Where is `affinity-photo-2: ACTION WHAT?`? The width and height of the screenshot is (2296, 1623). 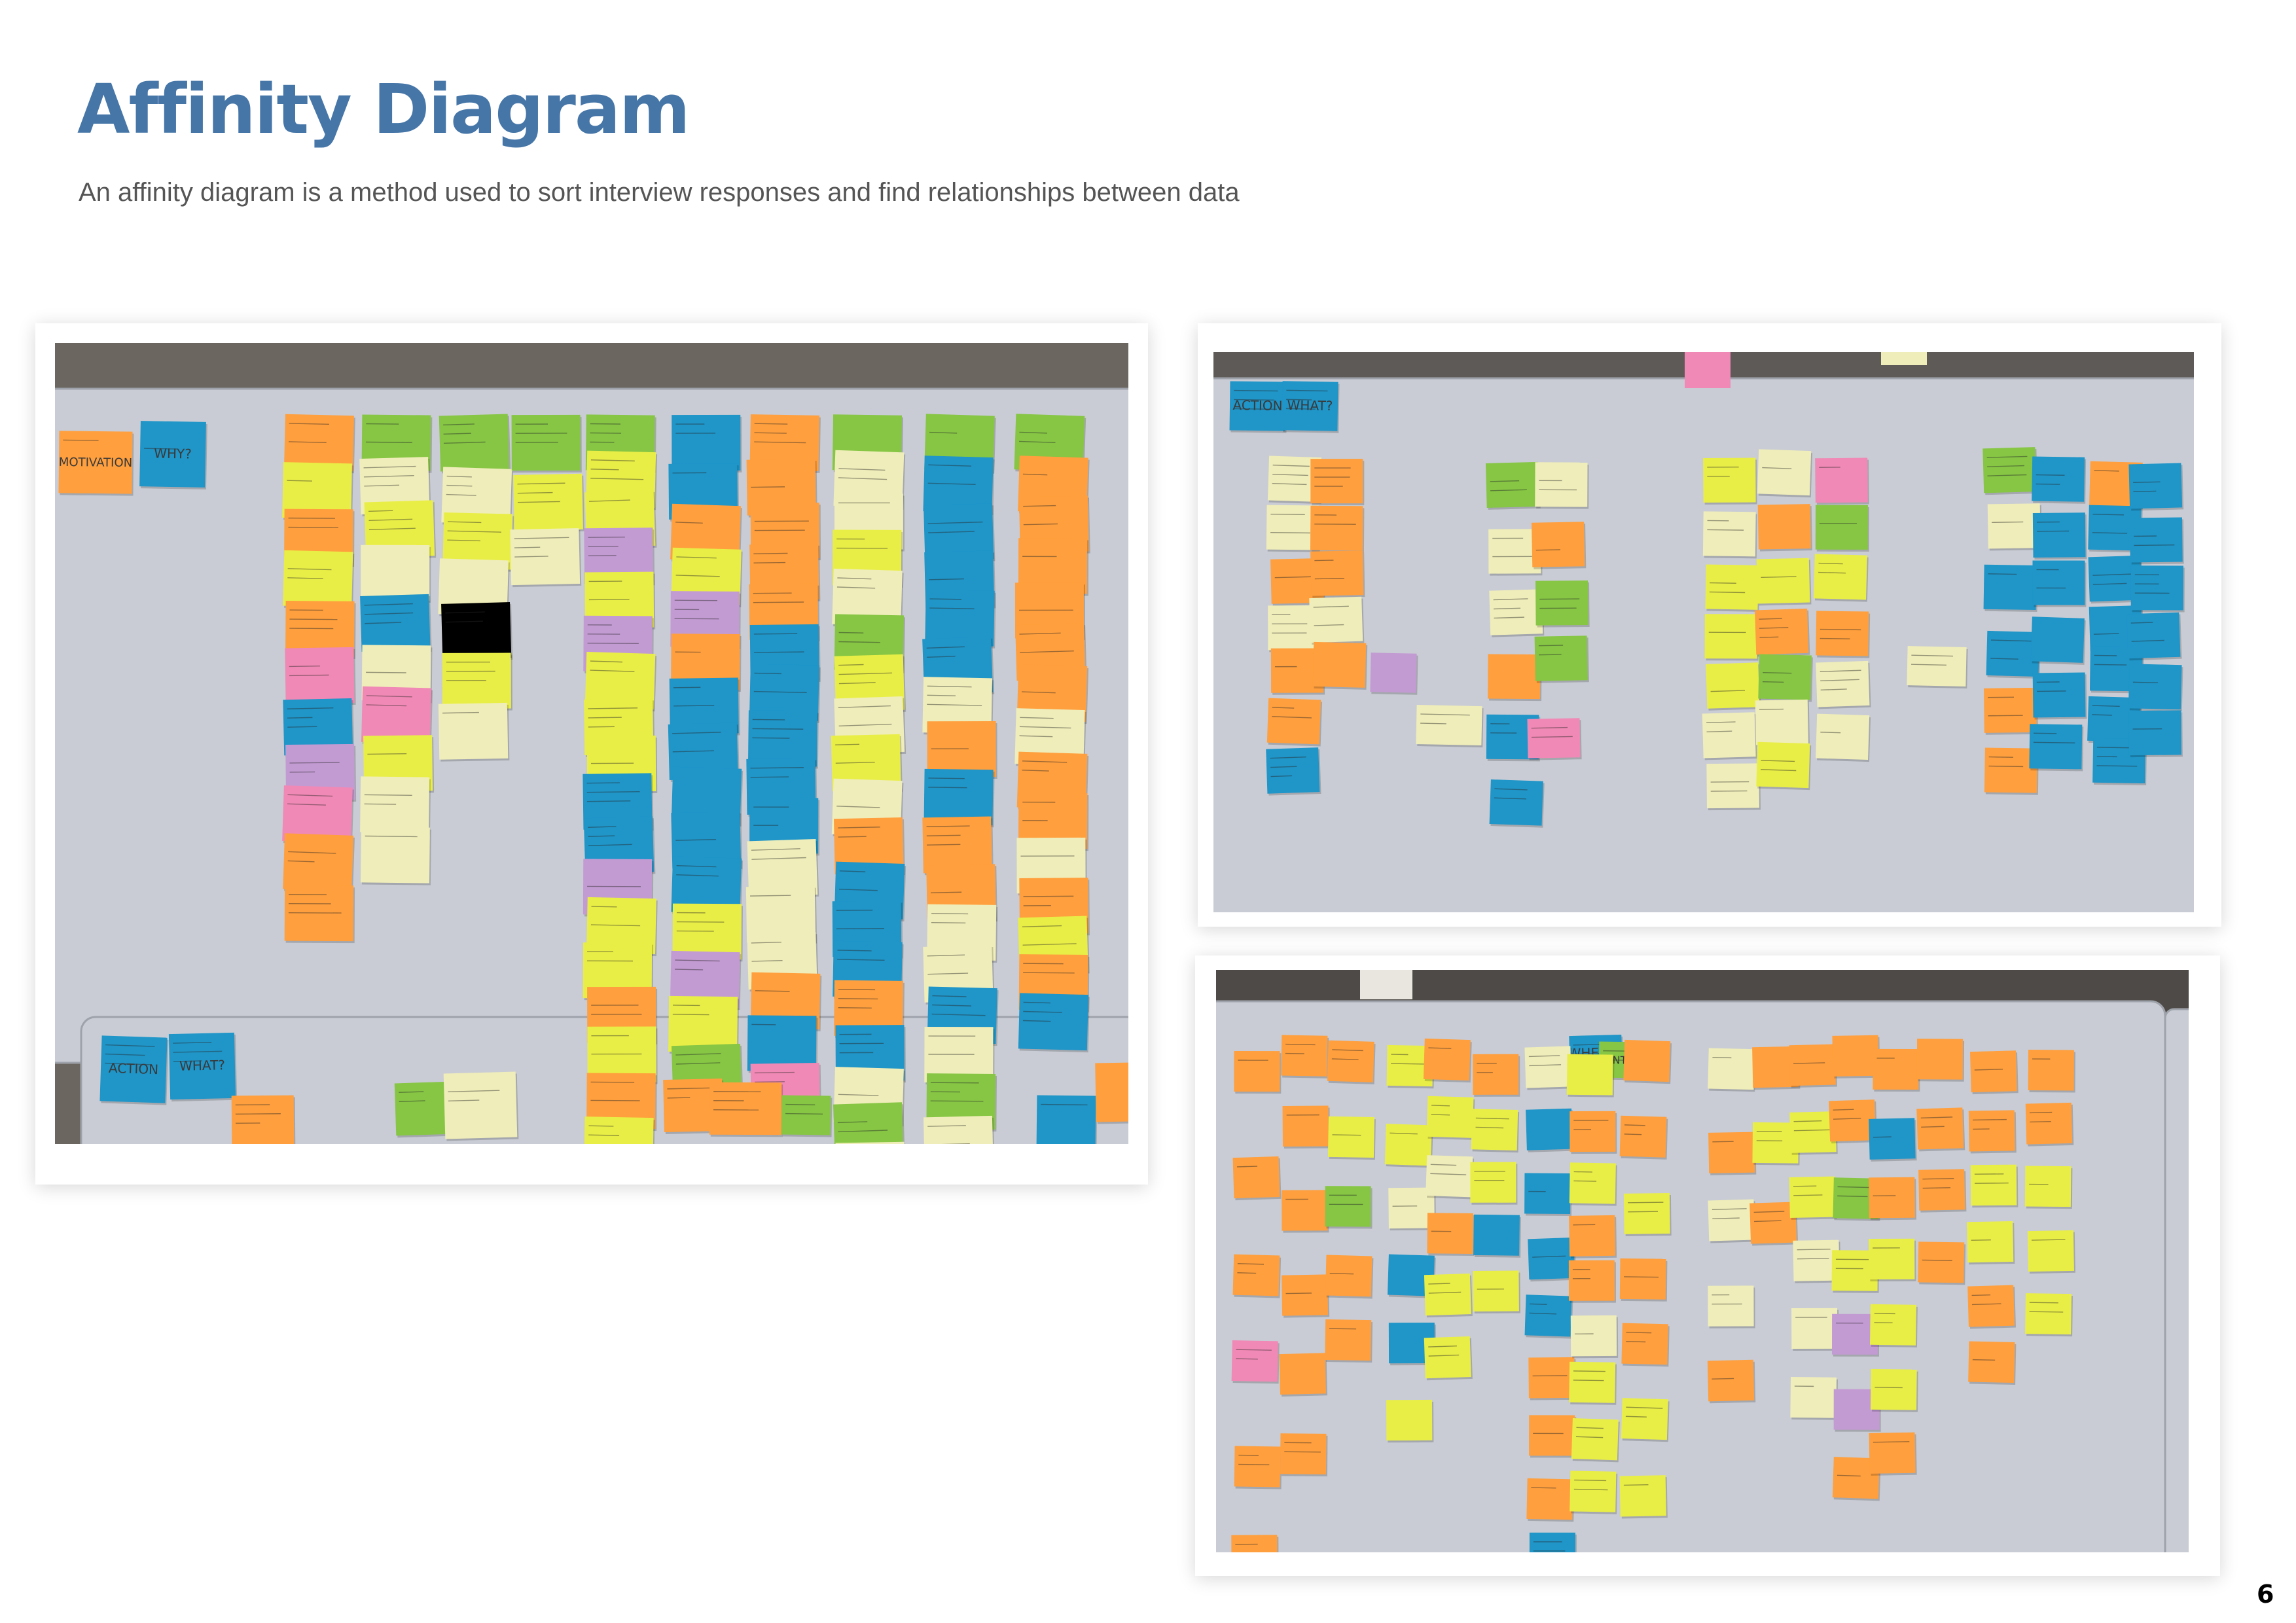 affinity-photo-2: ACTION WHAT? is located at coordinates (1703, 632).